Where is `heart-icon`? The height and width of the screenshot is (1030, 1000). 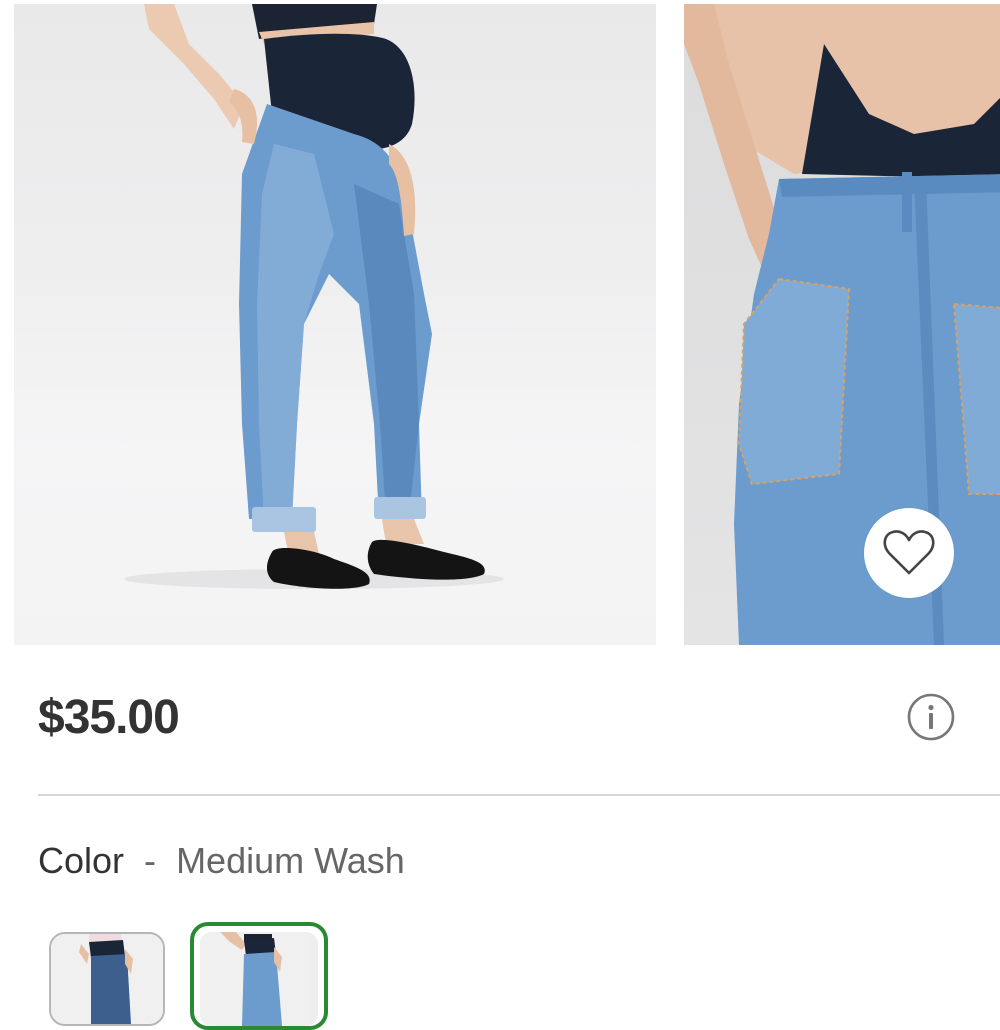
heart-icon is located at coordinates (909, 552).